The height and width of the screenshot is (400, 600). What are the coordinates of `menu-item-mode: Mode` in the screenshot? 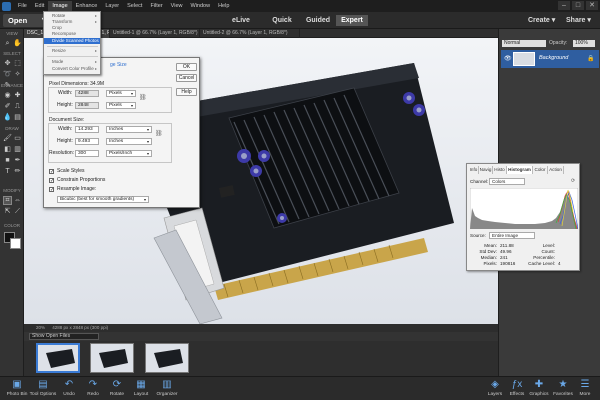 It's located at (57, 62).